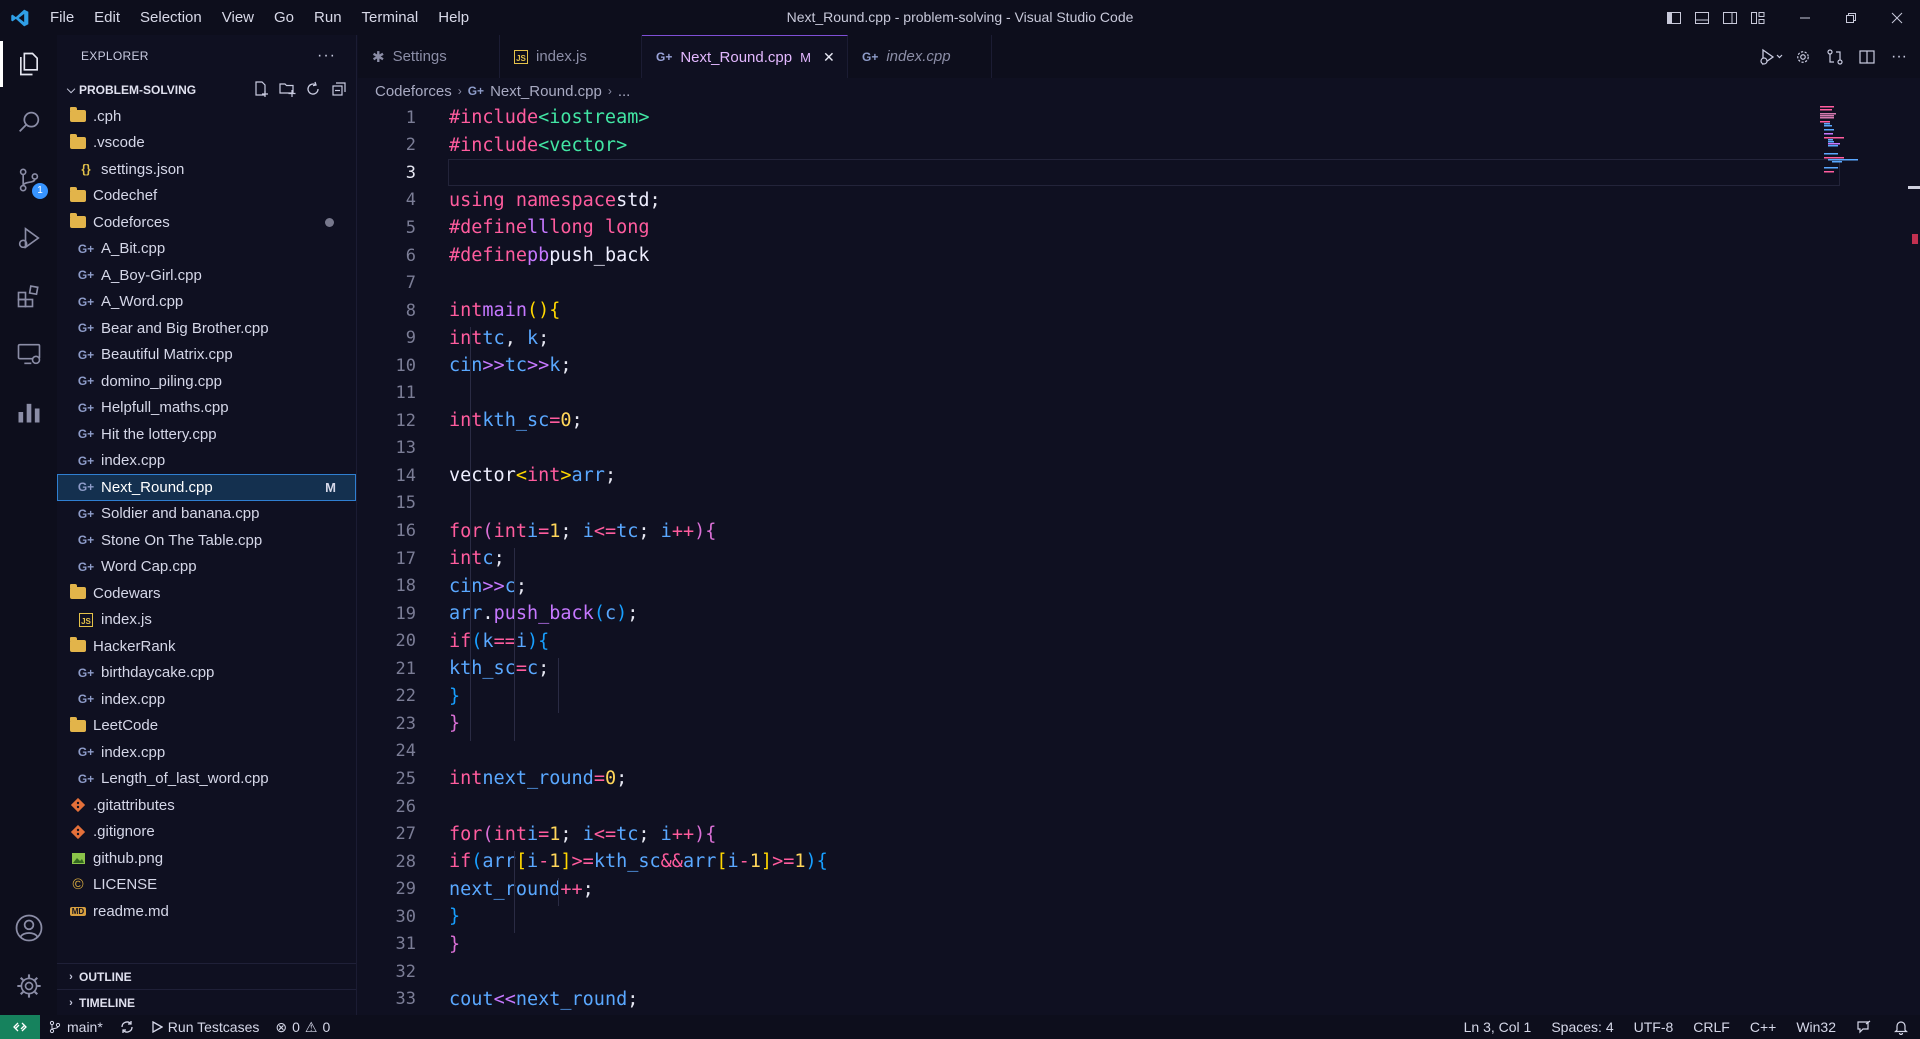 This screenshot has width=1920, height=1039. Describe the element at coordinates (206, 726) in the screenshot. I see `tree-folder: LeetCode` at that location.